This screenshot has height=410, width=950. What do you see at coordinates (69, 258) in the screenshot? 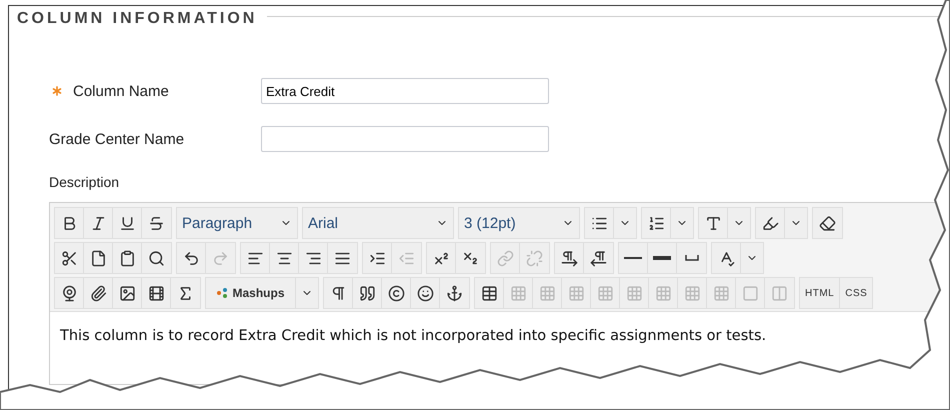
I see `scissors-icon` at bounding box center [69, 258].